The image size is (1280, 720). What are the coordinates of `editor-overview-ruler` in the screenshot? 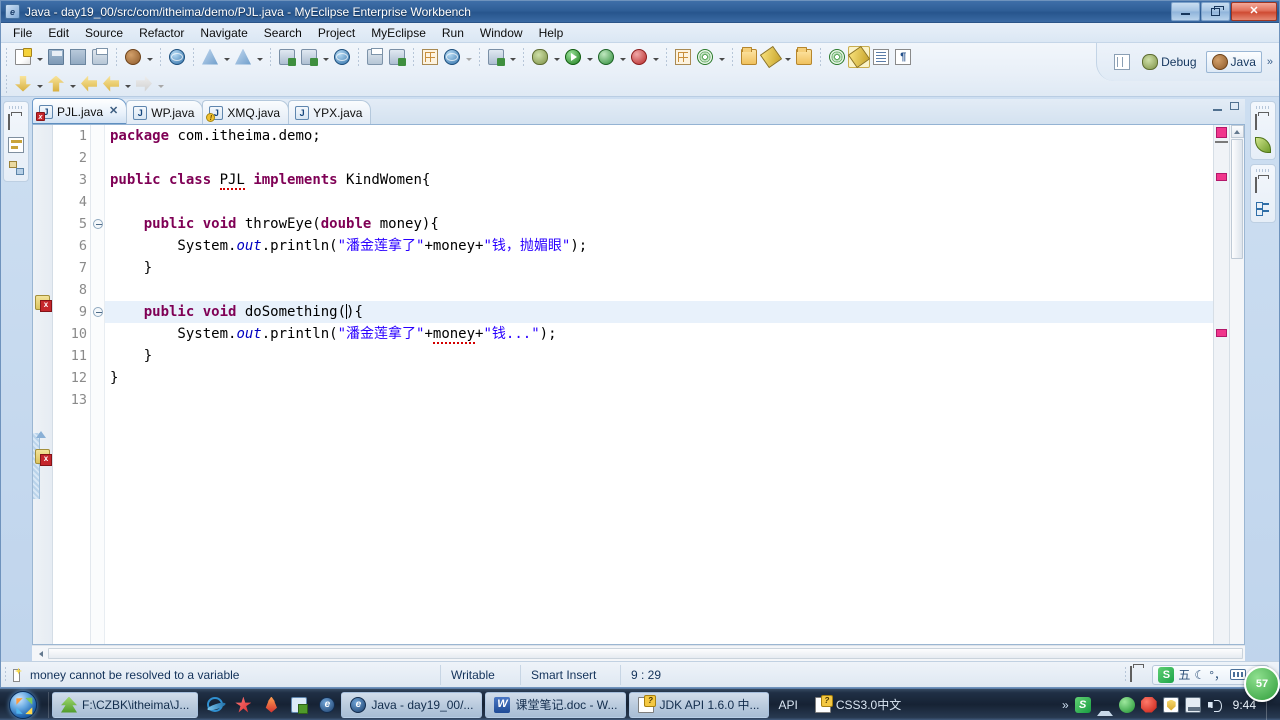 It's located at (1221, 384).